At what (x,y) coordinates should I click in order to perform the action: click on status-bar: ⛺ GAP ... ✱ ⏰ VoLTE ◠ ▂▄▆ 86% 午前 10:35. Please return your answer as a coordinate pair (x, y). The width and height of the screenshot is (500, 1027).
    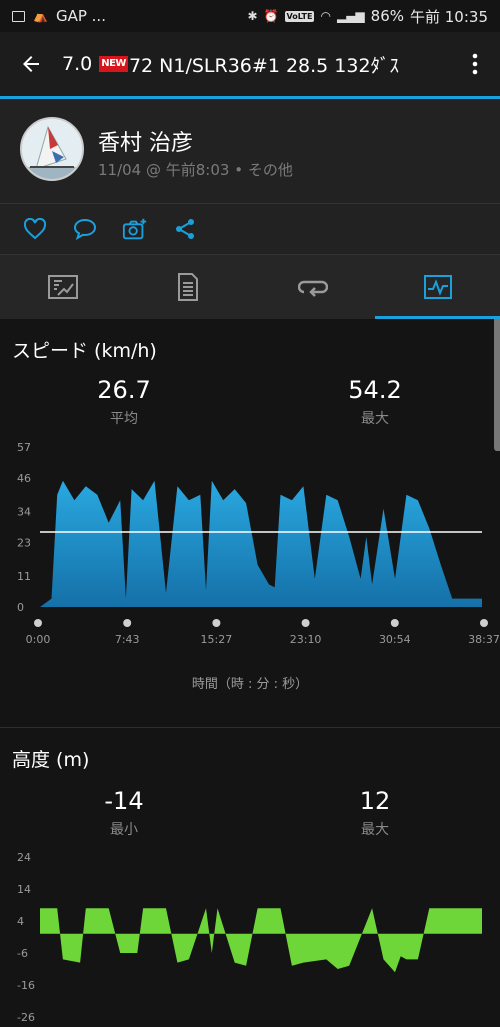
    Looking at the image, I should click on (250, 16).